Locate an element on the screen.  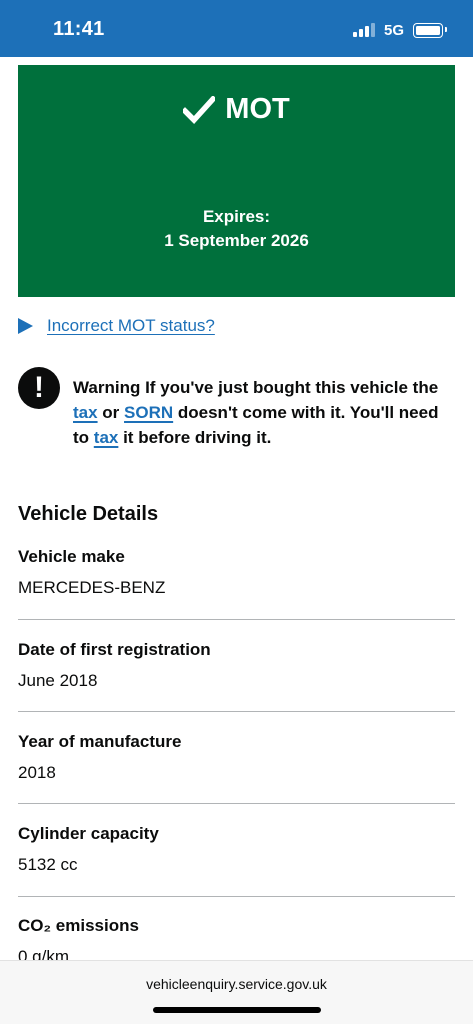
triangle-right-icon is located at coordinates (25, 326).